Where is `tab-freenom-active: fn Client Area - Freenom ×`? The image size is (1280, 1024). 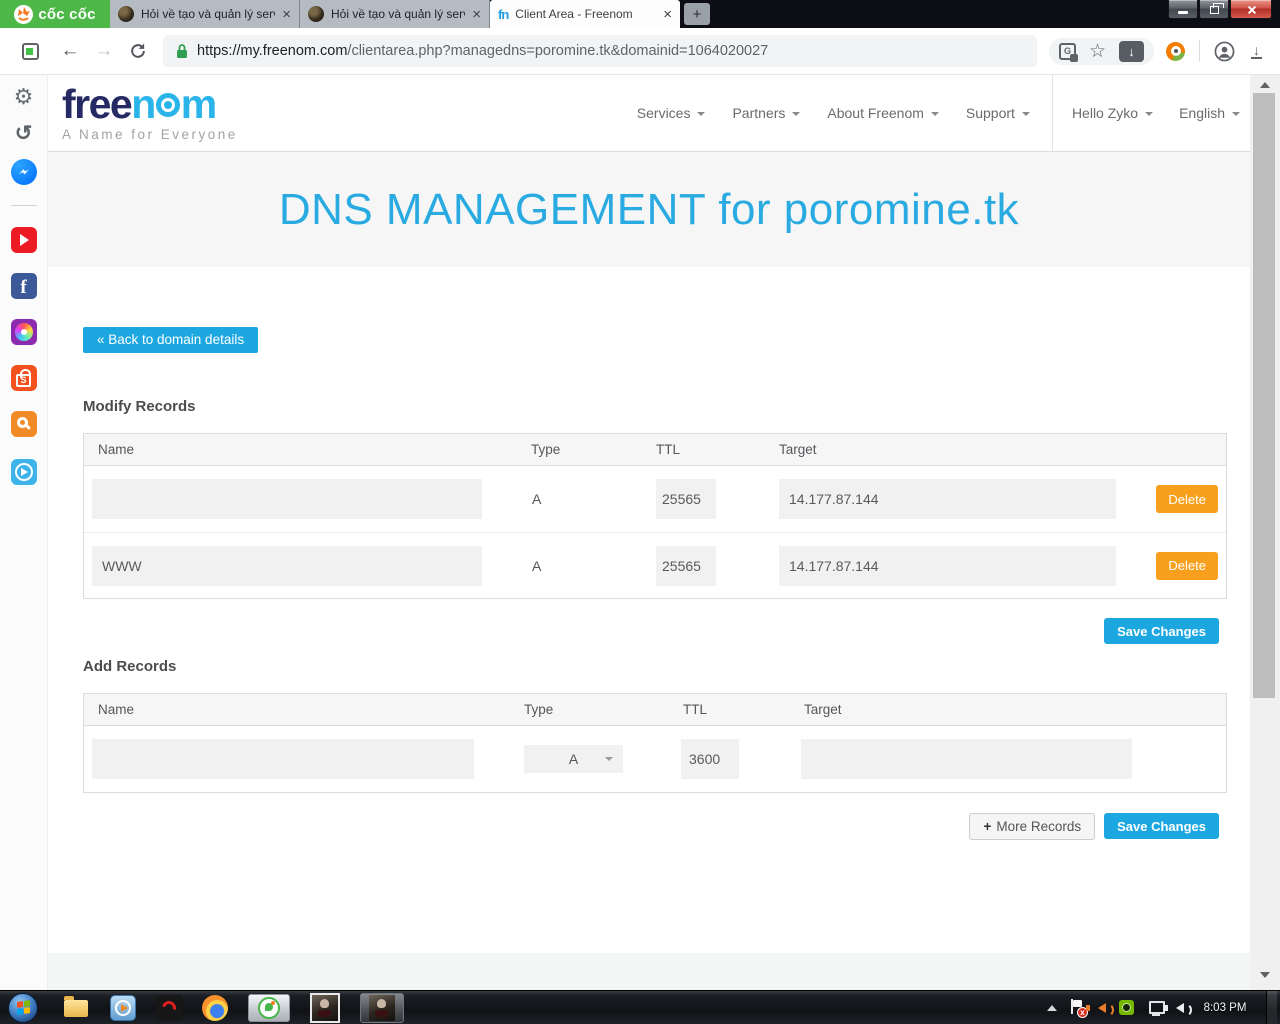 tab-freenom-active: fn Client Area - Freenom × is located at coordinates (585, 14).